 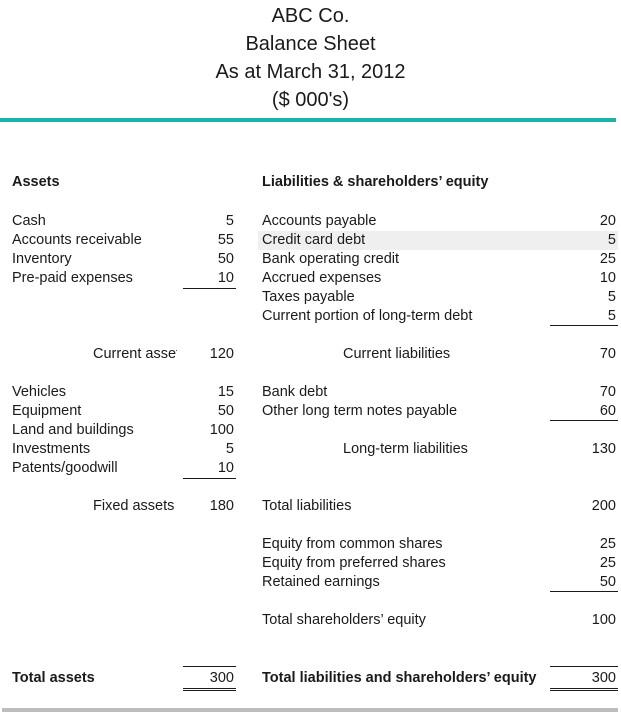 What do you see at coordinates (352, 544) in the screenshot?
I see `equity-label: Equity from common shares` at bounding box center [352, 544].